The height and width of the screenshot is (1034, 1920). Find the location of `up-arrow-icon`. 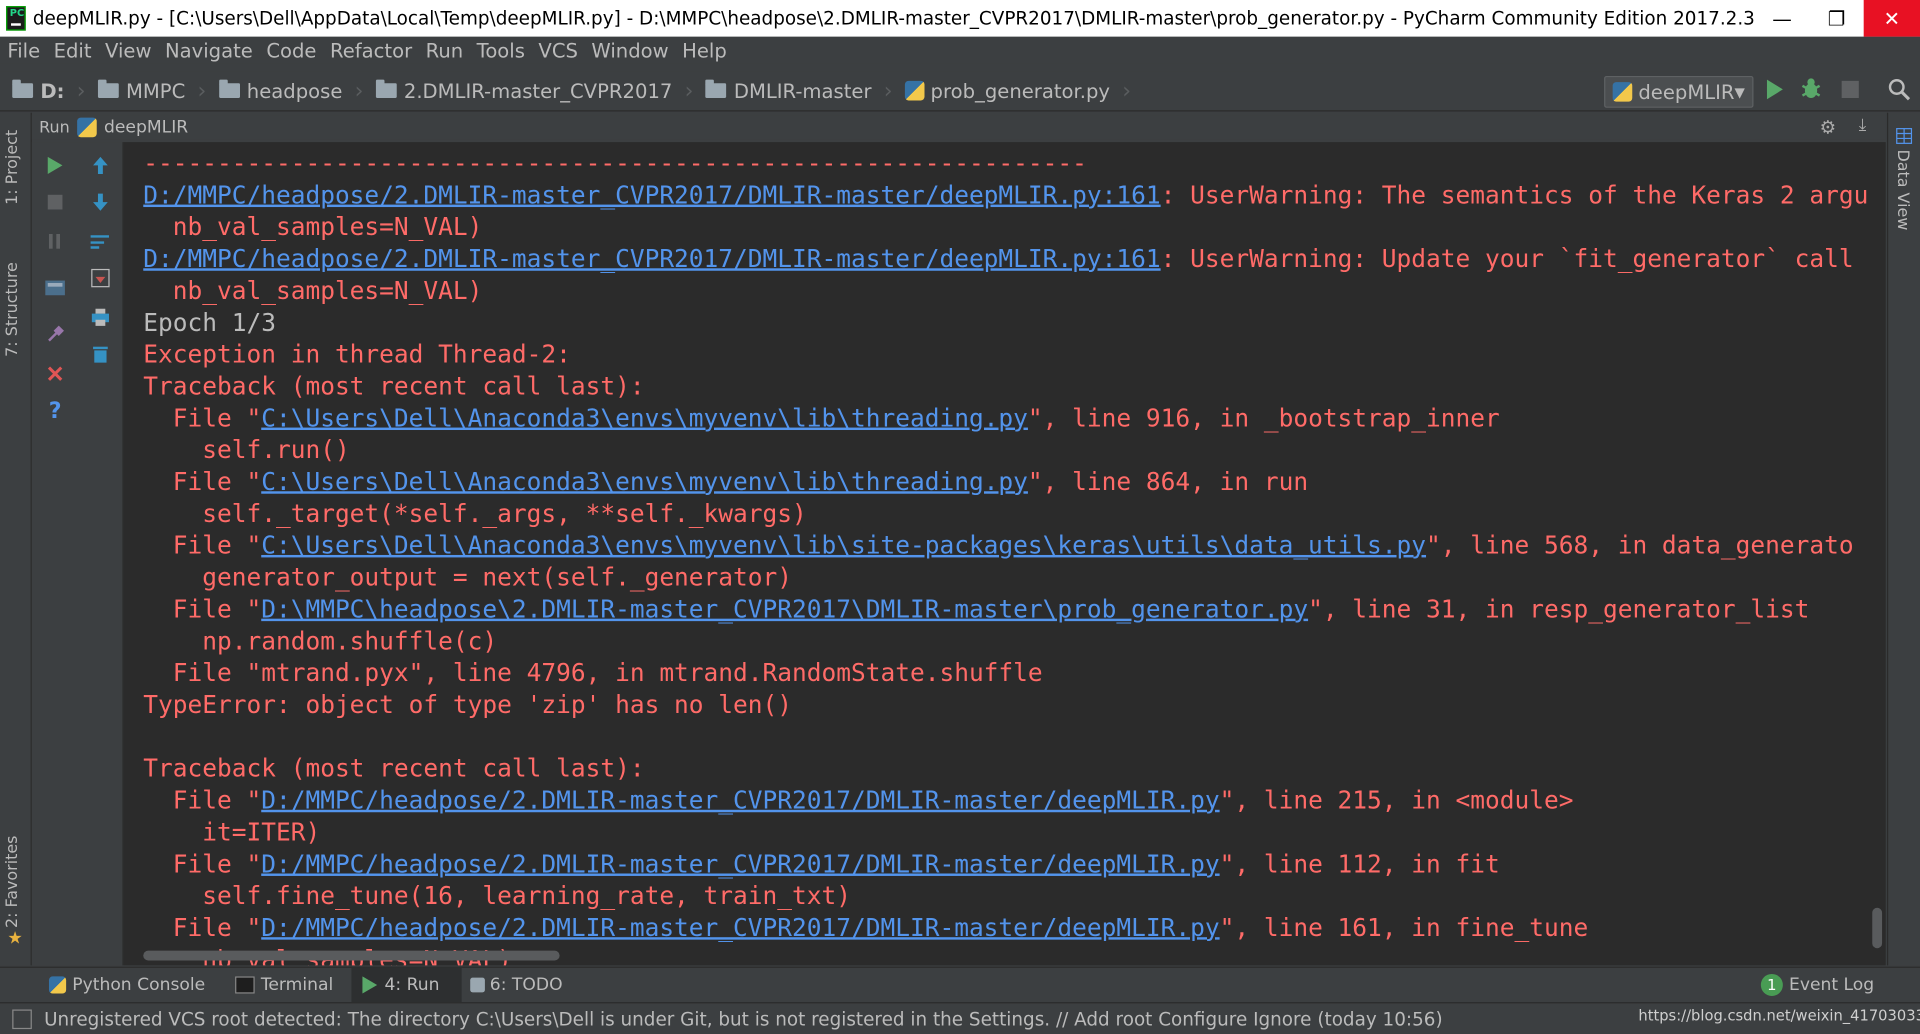

up-arrow-icon is located at coordinates (100, 165).